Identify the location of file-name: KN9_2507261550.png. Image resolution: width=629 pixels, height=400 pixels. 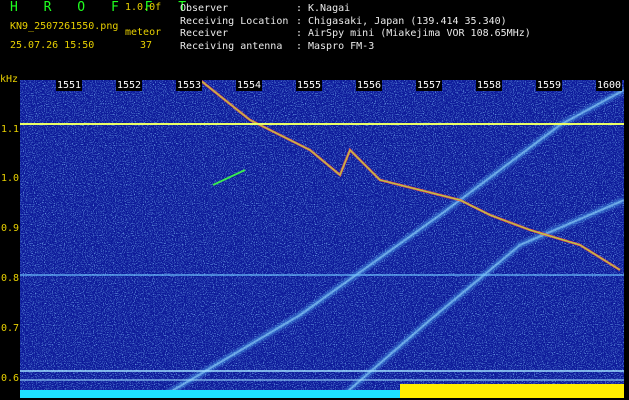
(64, 26).